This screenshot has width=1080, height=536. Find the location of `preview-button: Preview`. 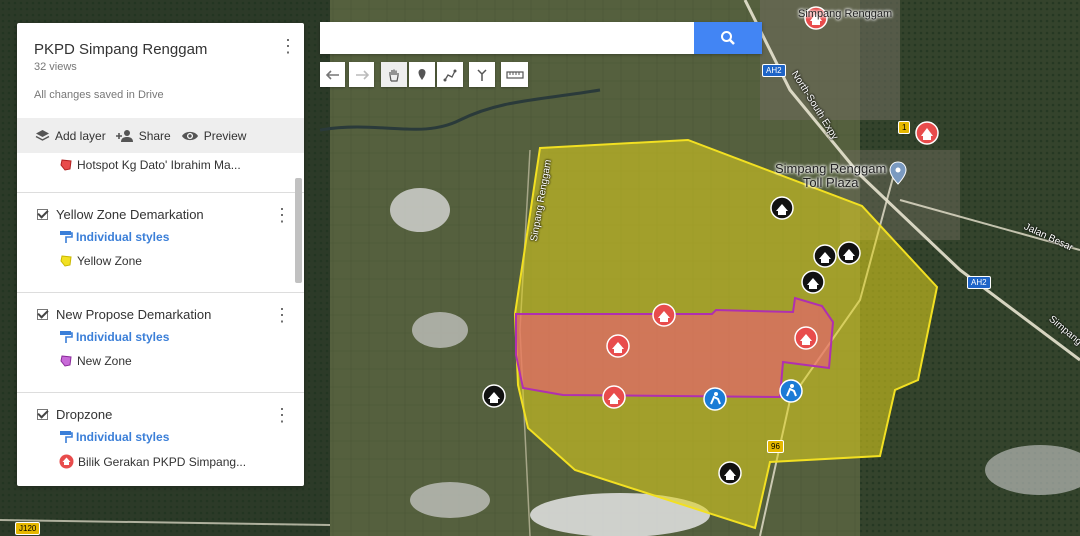

preview-button: Preview is located at coordinates (214, 135).